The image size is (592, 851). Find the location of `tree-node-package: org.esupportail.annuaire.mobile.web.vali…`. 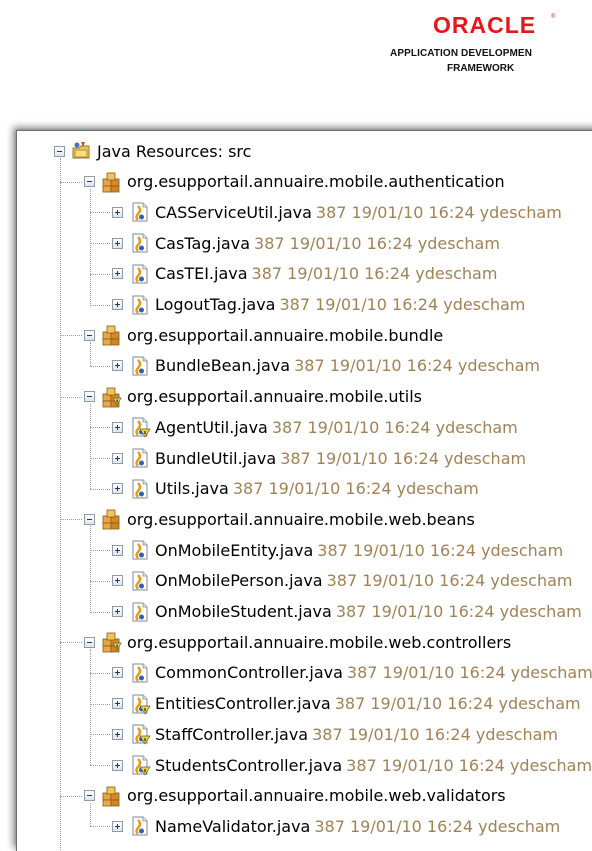

tree-node-package: org.esupportail.annuaire.mobile.web.vali… is located at coordinates (295, 796).